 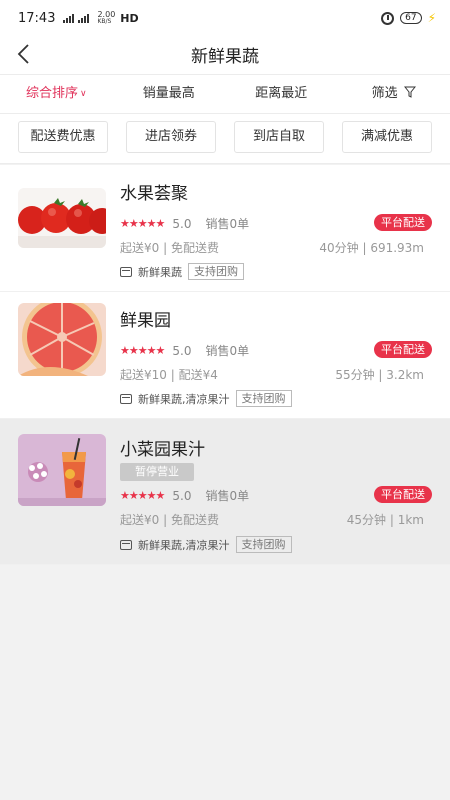 I want to click on eta-distance: 55分钟 | 3.2km, so click(x=379, y=375).